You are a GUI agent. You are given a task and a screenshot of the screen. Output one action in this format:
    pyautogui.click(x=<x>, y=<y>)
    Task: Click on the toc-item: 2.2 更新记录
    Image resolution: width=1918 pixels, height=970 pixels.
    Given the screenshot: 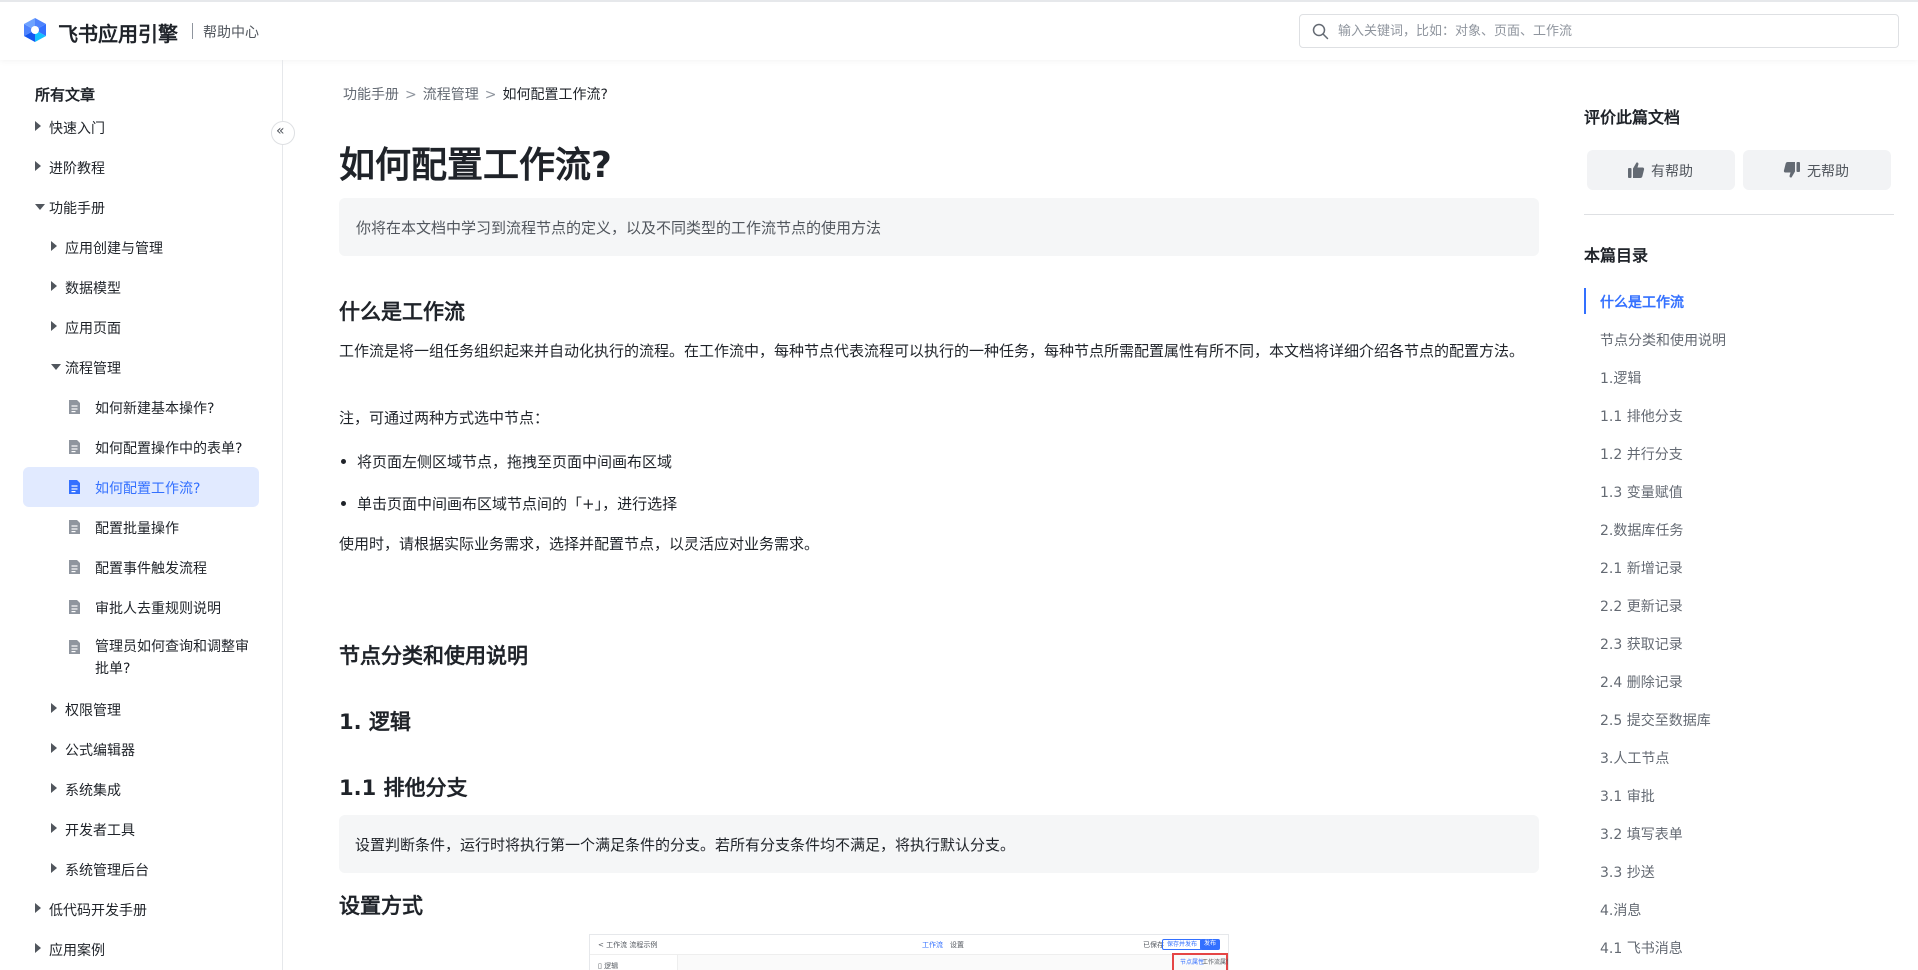 What is the action you would take?
    pyautogui.click(x=1641, y=606)
    